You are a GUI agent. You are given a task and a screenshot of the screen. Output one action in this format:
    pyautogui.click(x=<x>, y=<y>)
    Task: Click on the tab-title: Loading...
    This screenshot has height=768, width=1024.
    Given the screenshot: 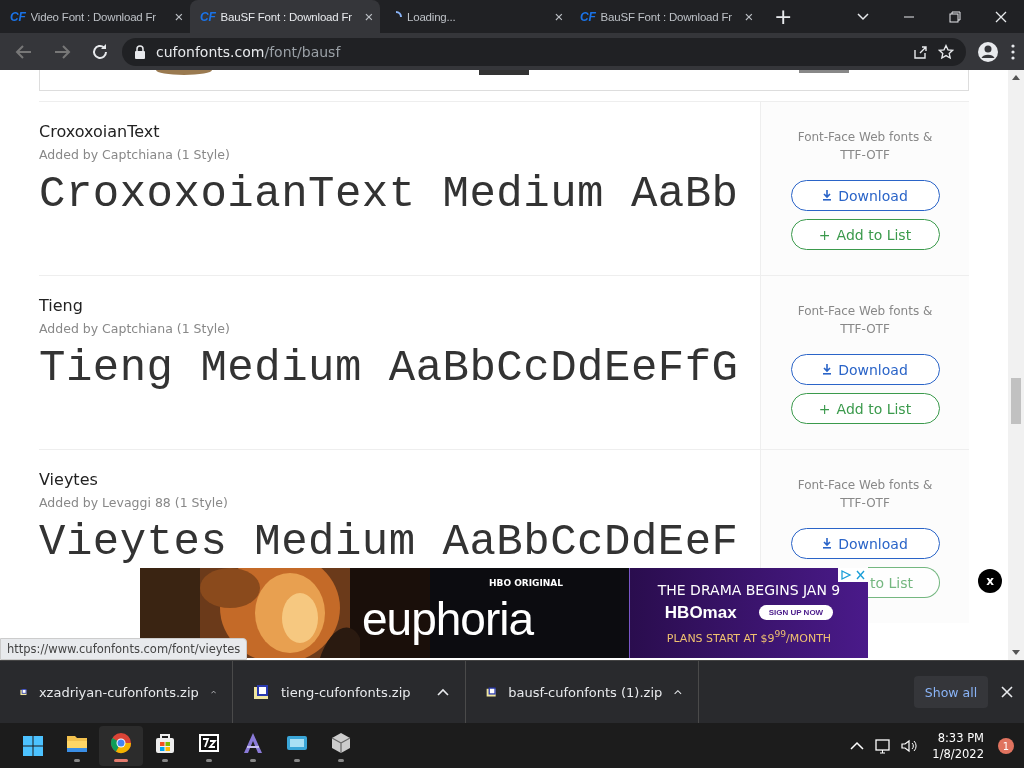 What is the action you would take?
    pyautogui.click(x=432, y=16)
    